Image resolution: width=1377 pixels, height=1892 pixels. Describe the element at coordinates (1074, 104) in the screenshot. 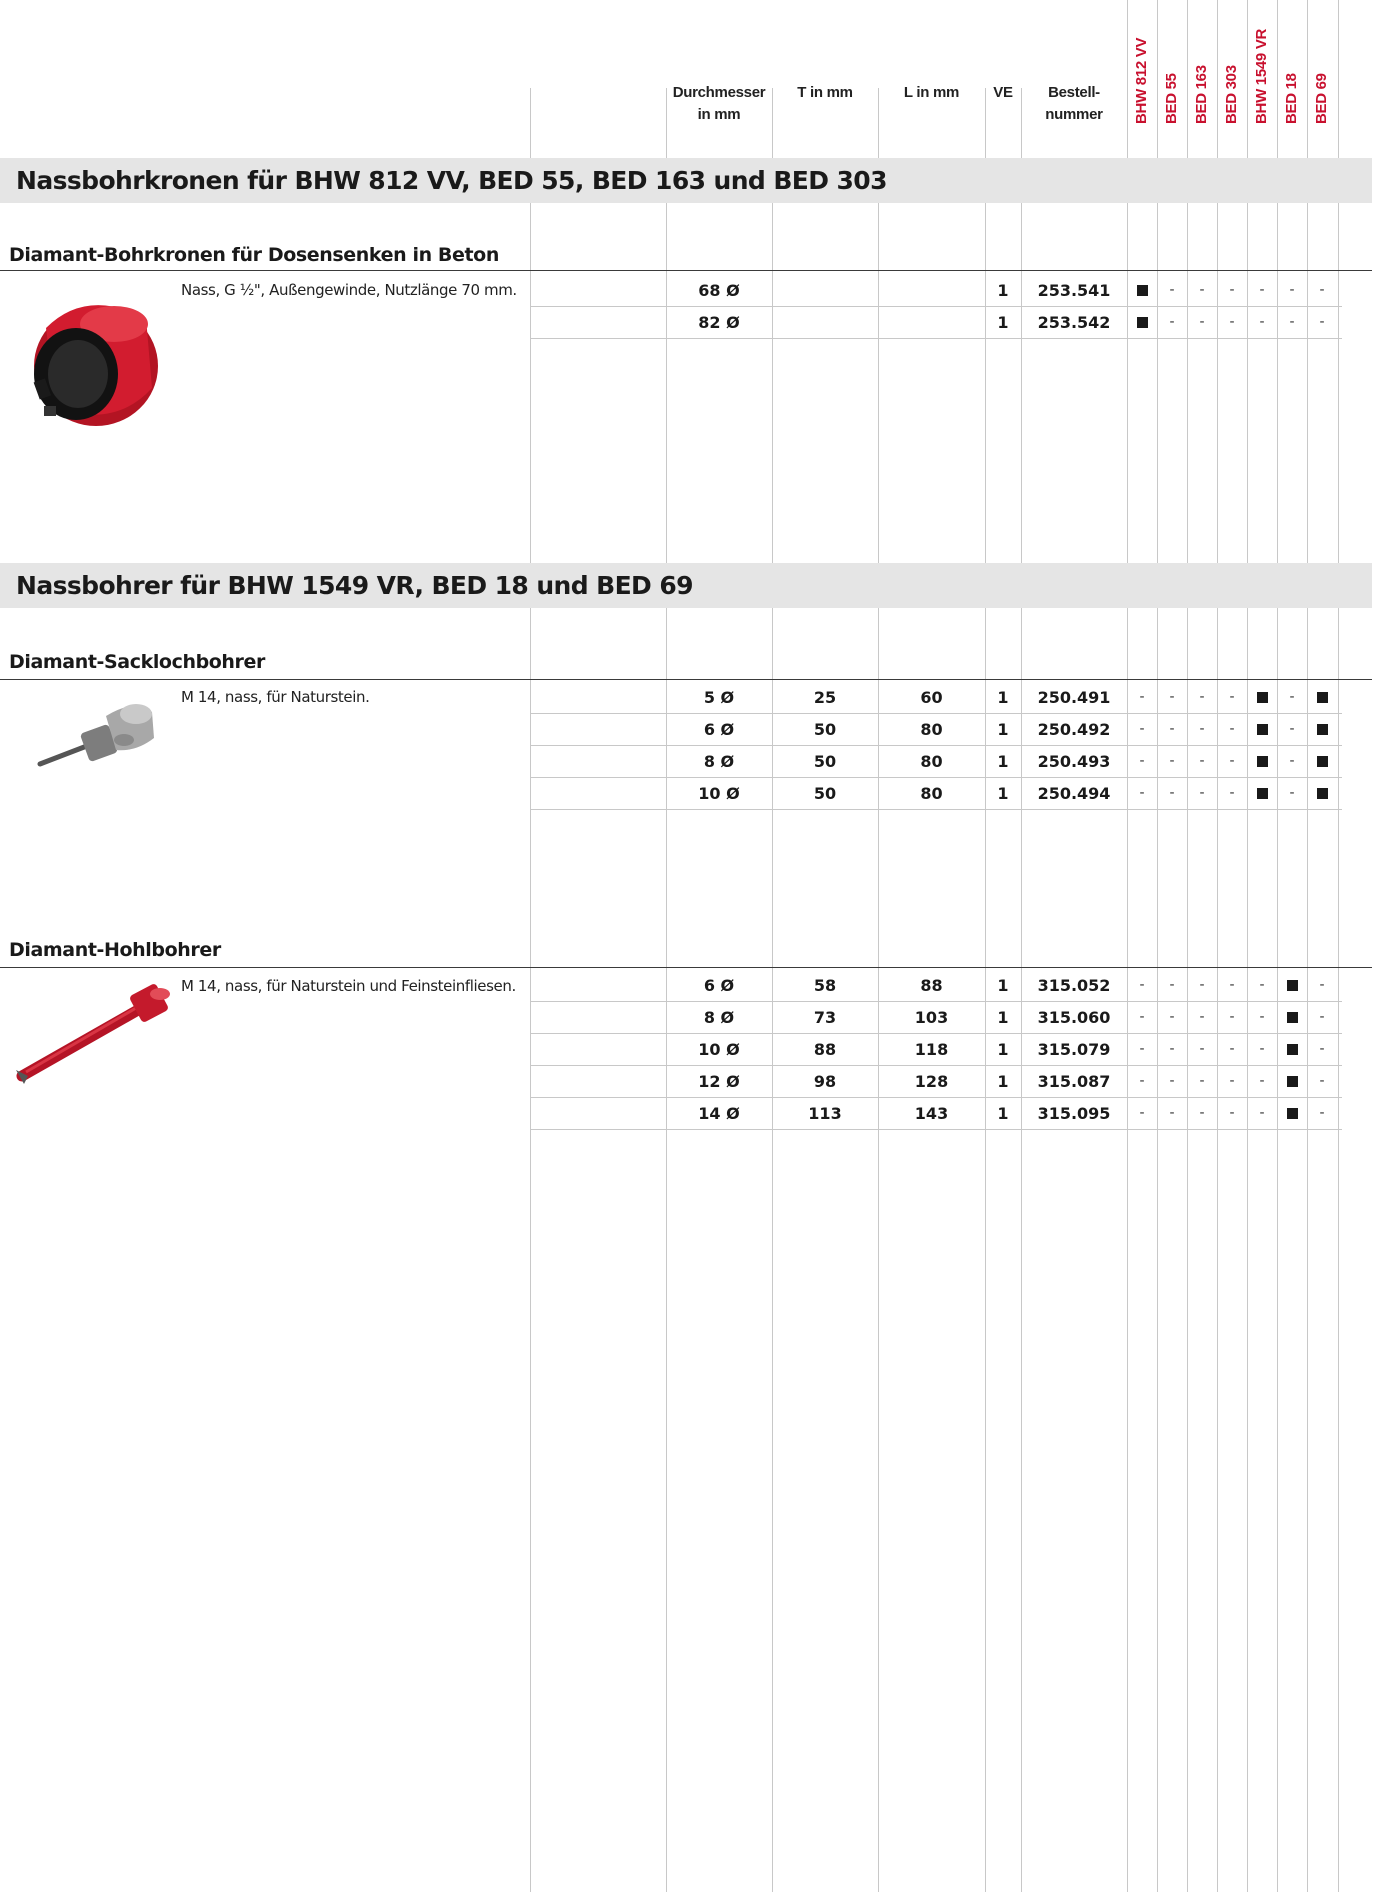

I see `header-bestellnummer: Bestell- nummer` at that location.